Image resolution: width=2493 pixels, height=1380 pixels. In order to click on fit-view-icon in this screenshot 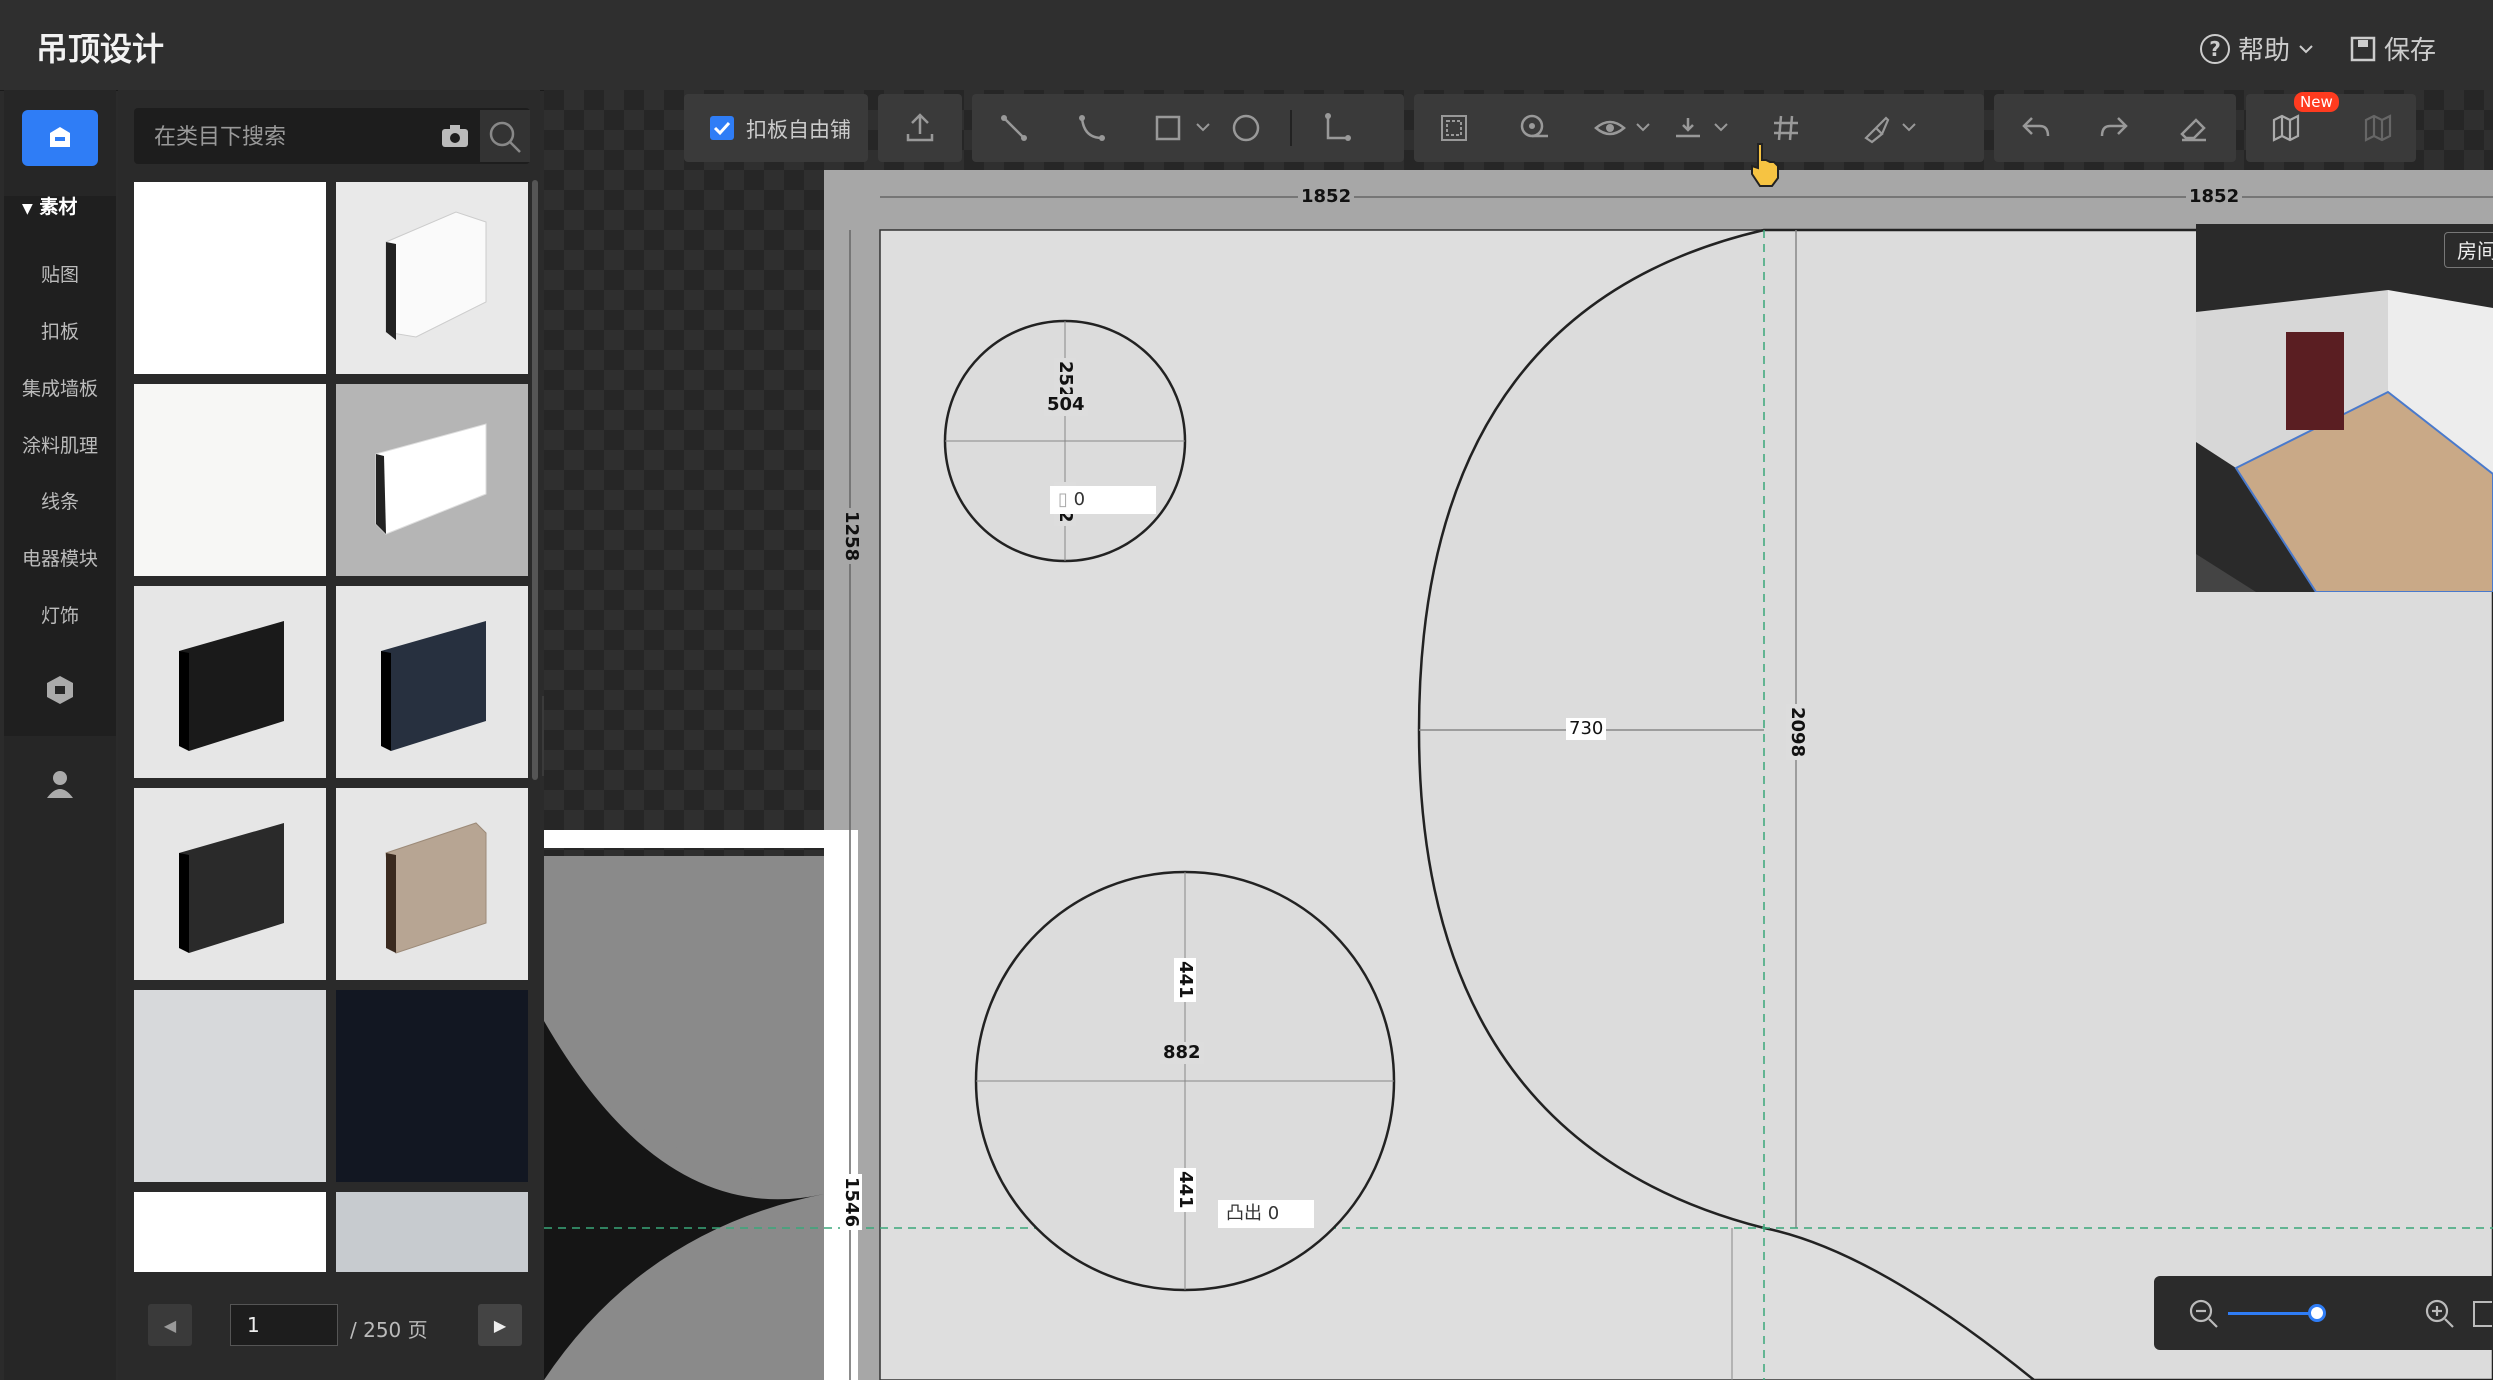, I will do `click(2482, 1314)`.